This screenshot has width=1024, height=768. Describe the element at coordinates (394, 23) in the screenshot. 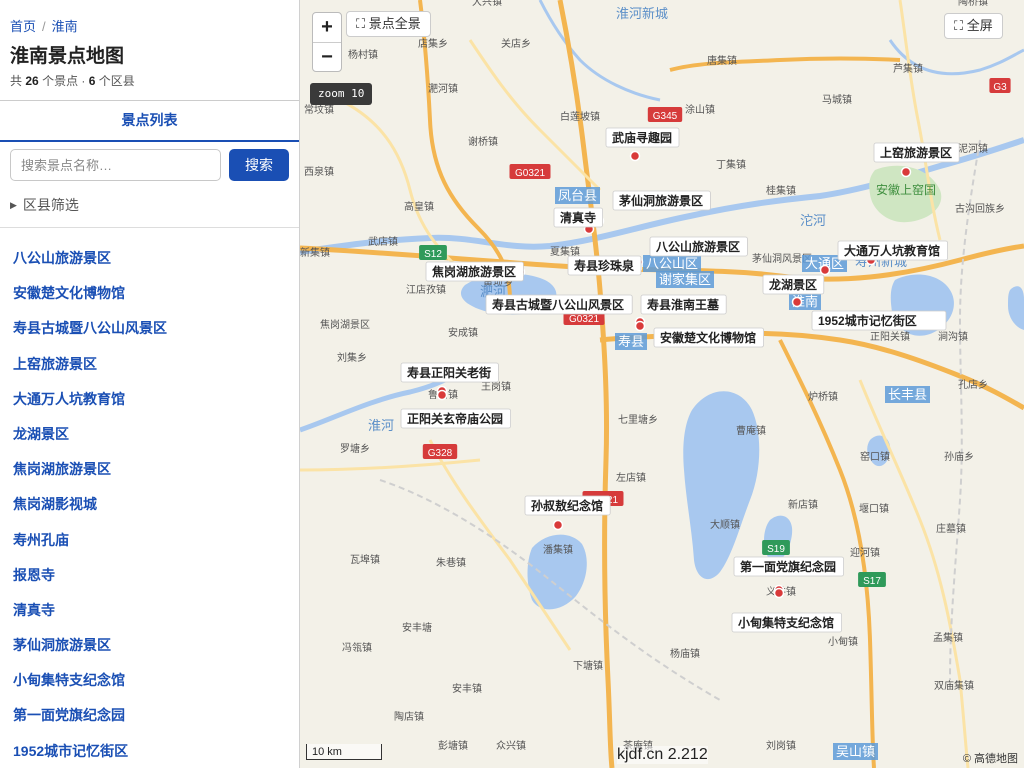

I see `fit-all-label: 景点全景` at that location.